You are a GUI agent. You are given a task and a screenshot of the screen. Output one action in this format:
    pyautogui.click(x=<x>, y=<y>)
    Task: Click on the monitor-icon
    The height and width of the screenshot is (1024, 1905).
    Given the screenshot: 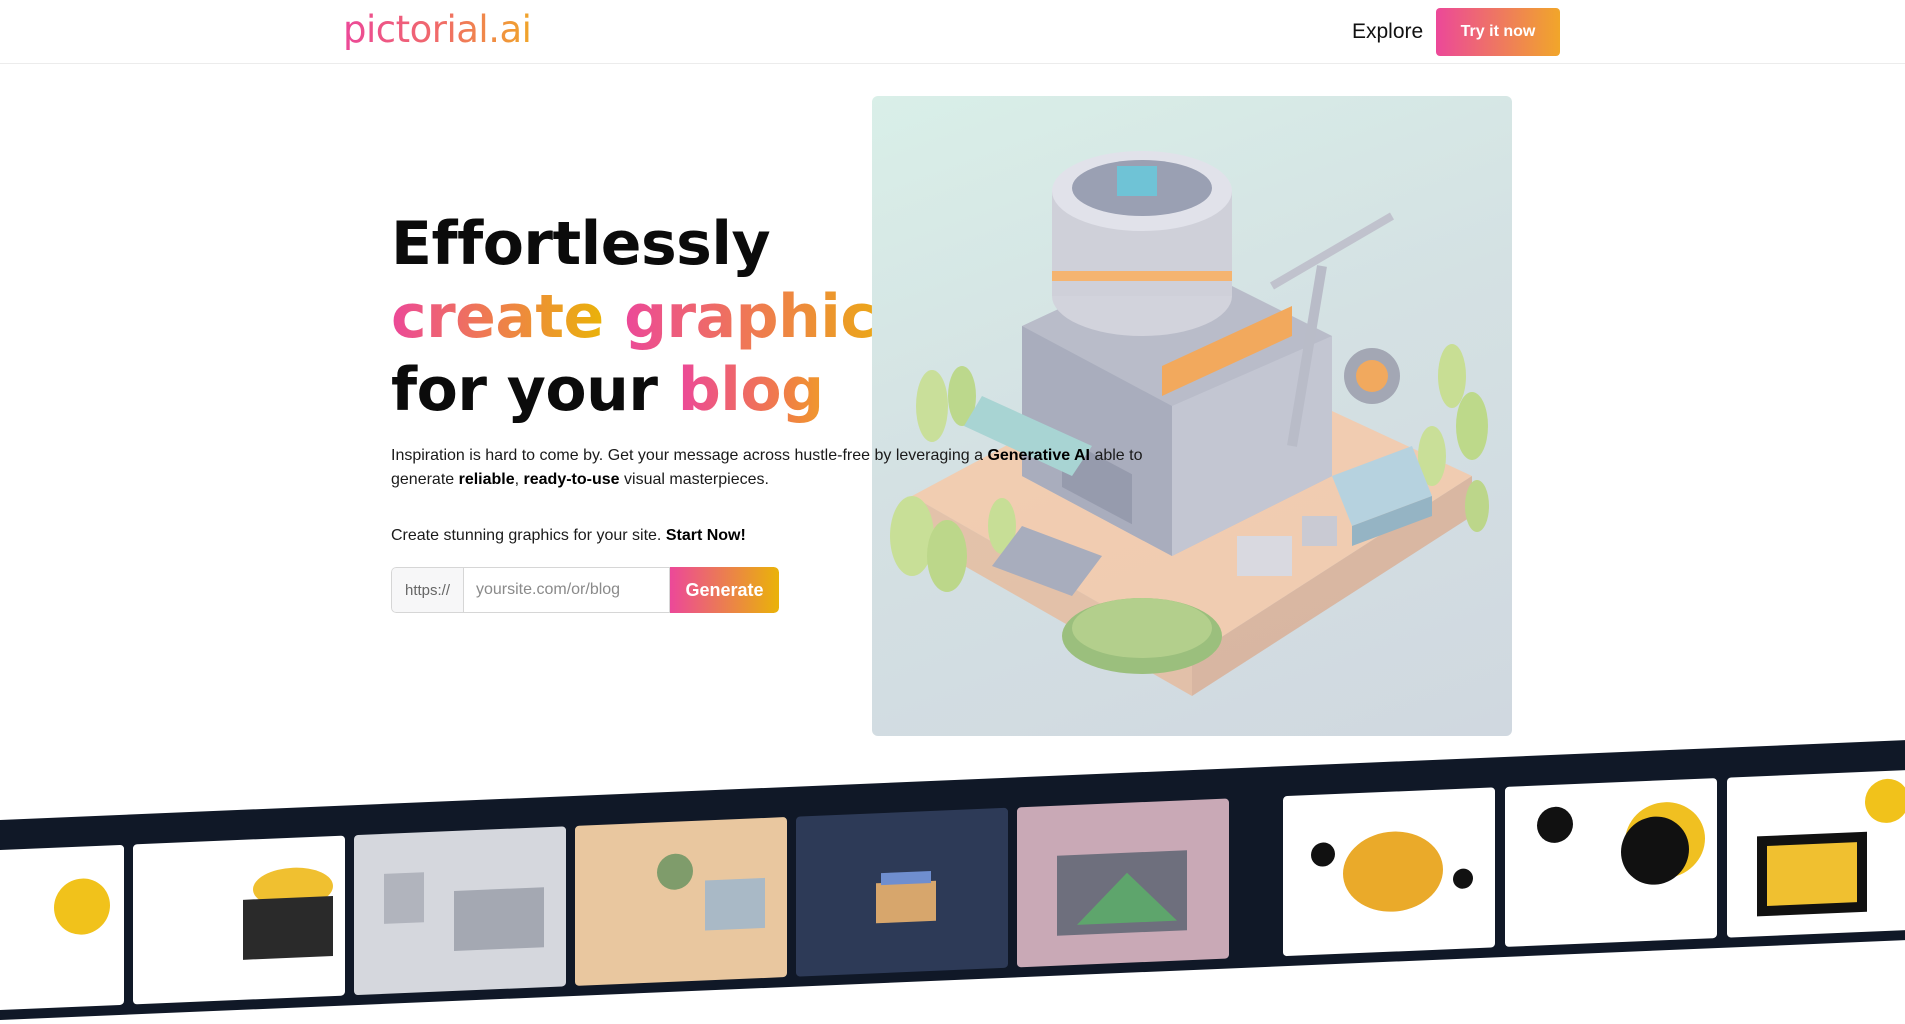 What is the action you would take?
    pyautogui.click(x=1122, y=893)
    